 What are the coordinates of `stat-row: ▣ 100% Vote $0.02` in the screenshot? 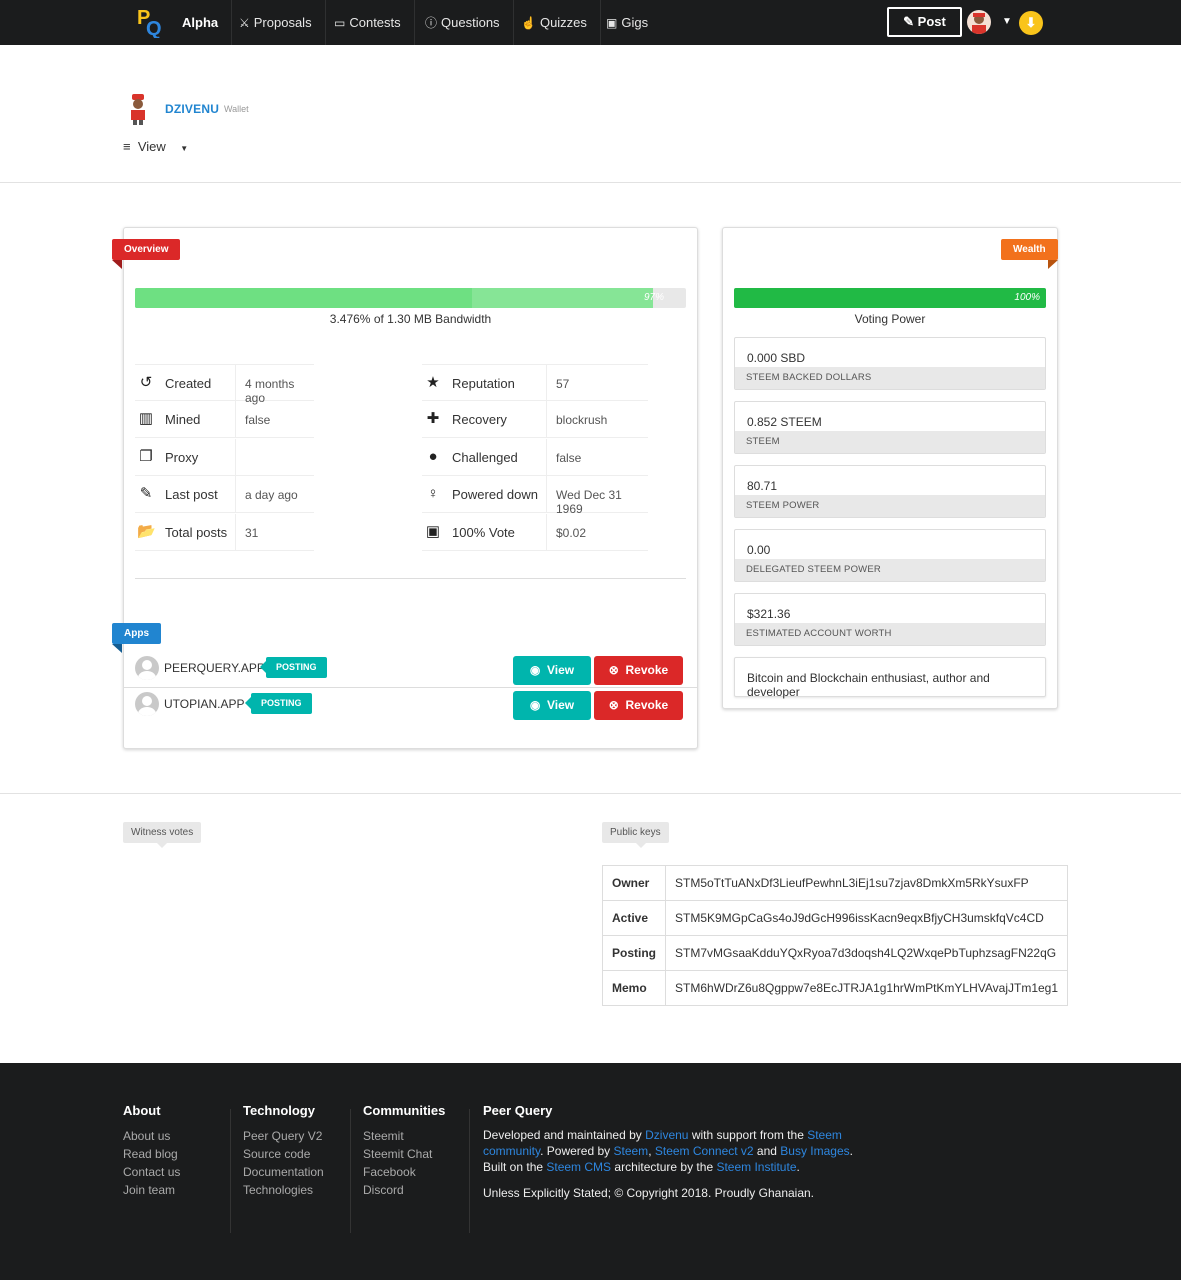 It's located at (535, 532).